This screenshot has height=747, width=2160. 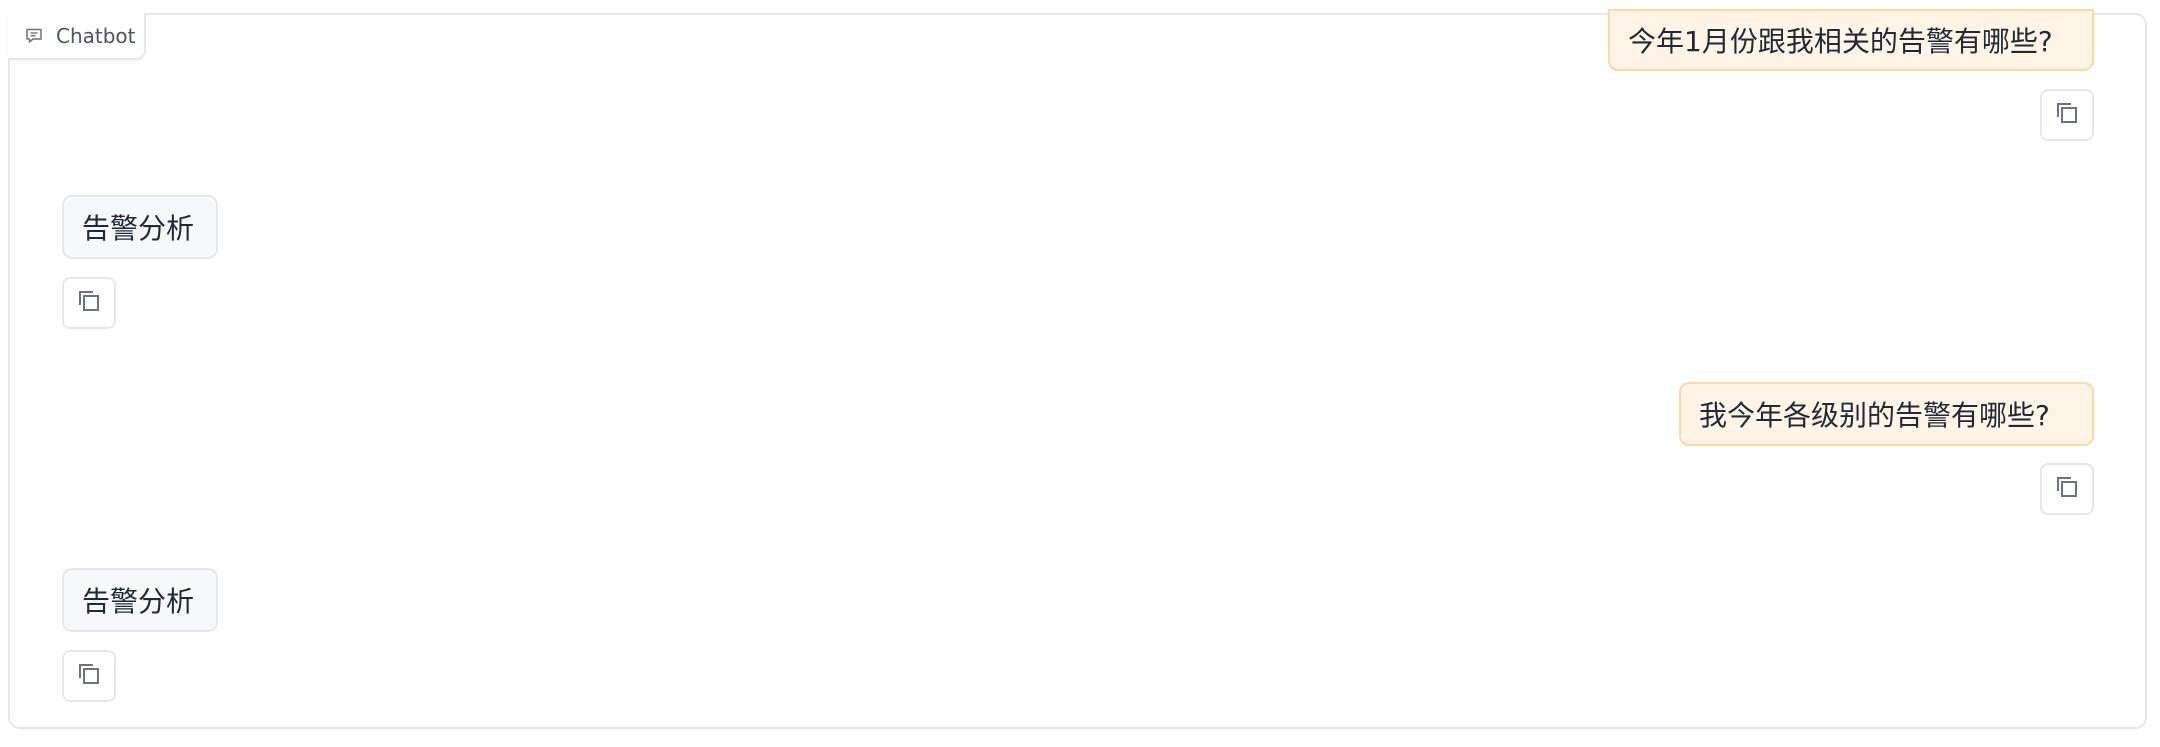 What do you see at coordinates (34, 36) in the screenshot?
I see `chat-icon` at bounding box center [34, 36].